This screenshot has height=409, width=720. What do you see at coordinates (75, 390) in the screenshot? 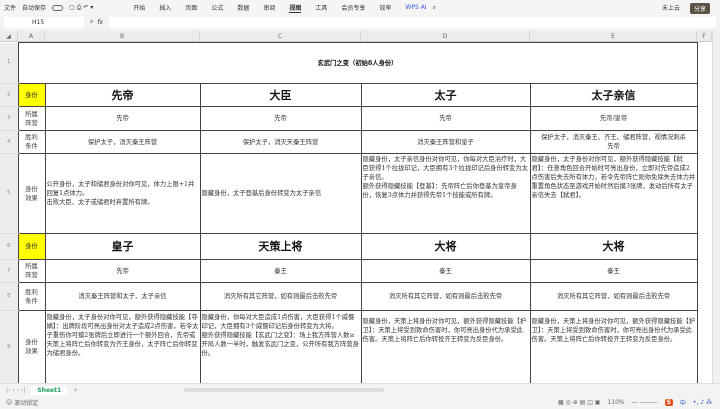
I see `add-sheet-button: +` at bounding box center [75, 390].